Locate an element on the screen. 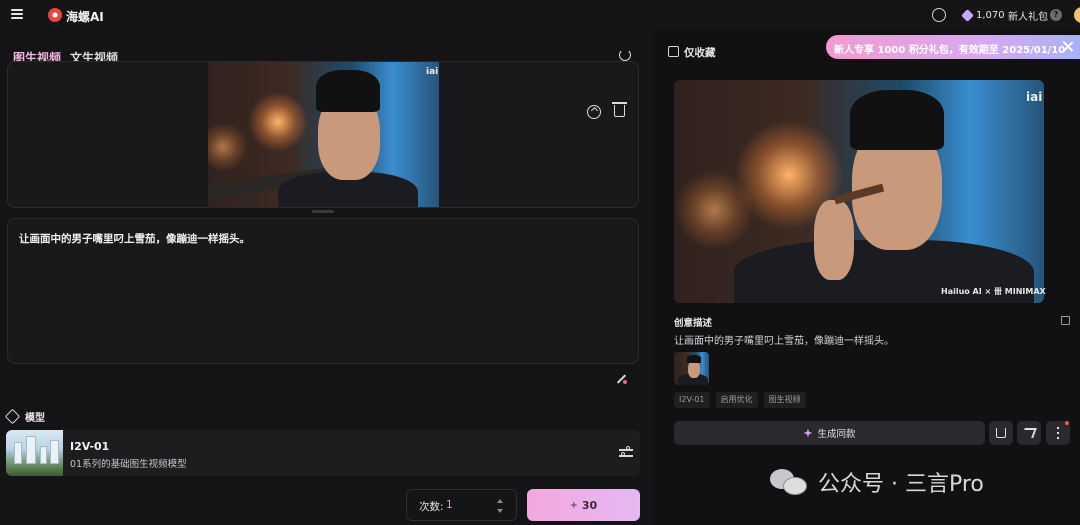 The image size is (1080, 525). points-chip: 1,070 is located at coordinates (983, 15).